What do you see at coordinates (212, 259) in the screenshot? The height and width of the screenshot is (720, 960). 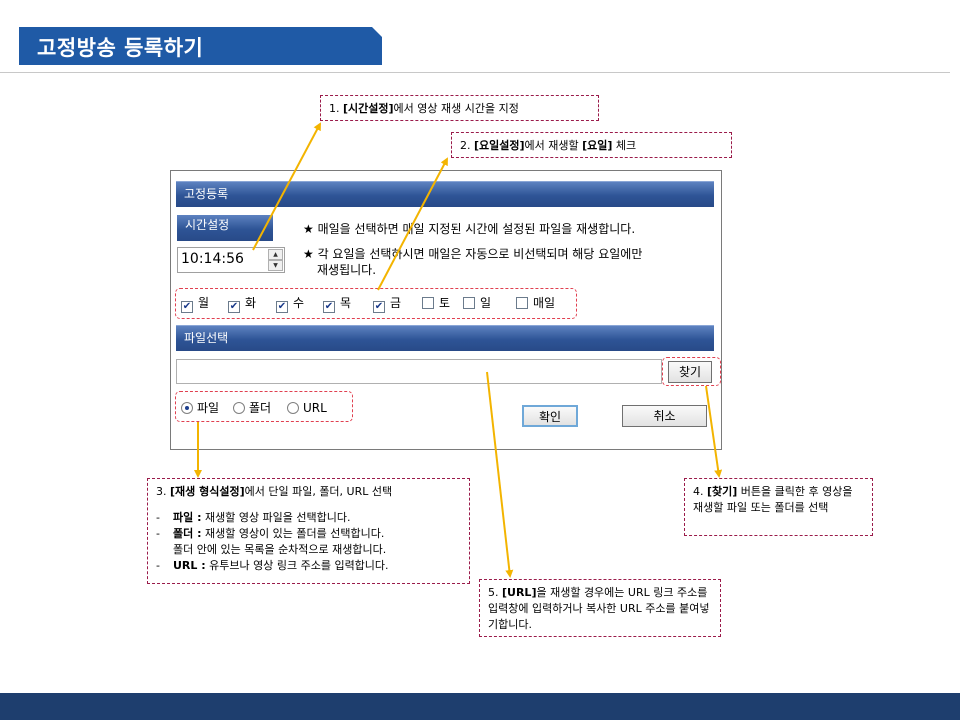 I see `time-value: 10:14:56` at bounding box center [212, 259].